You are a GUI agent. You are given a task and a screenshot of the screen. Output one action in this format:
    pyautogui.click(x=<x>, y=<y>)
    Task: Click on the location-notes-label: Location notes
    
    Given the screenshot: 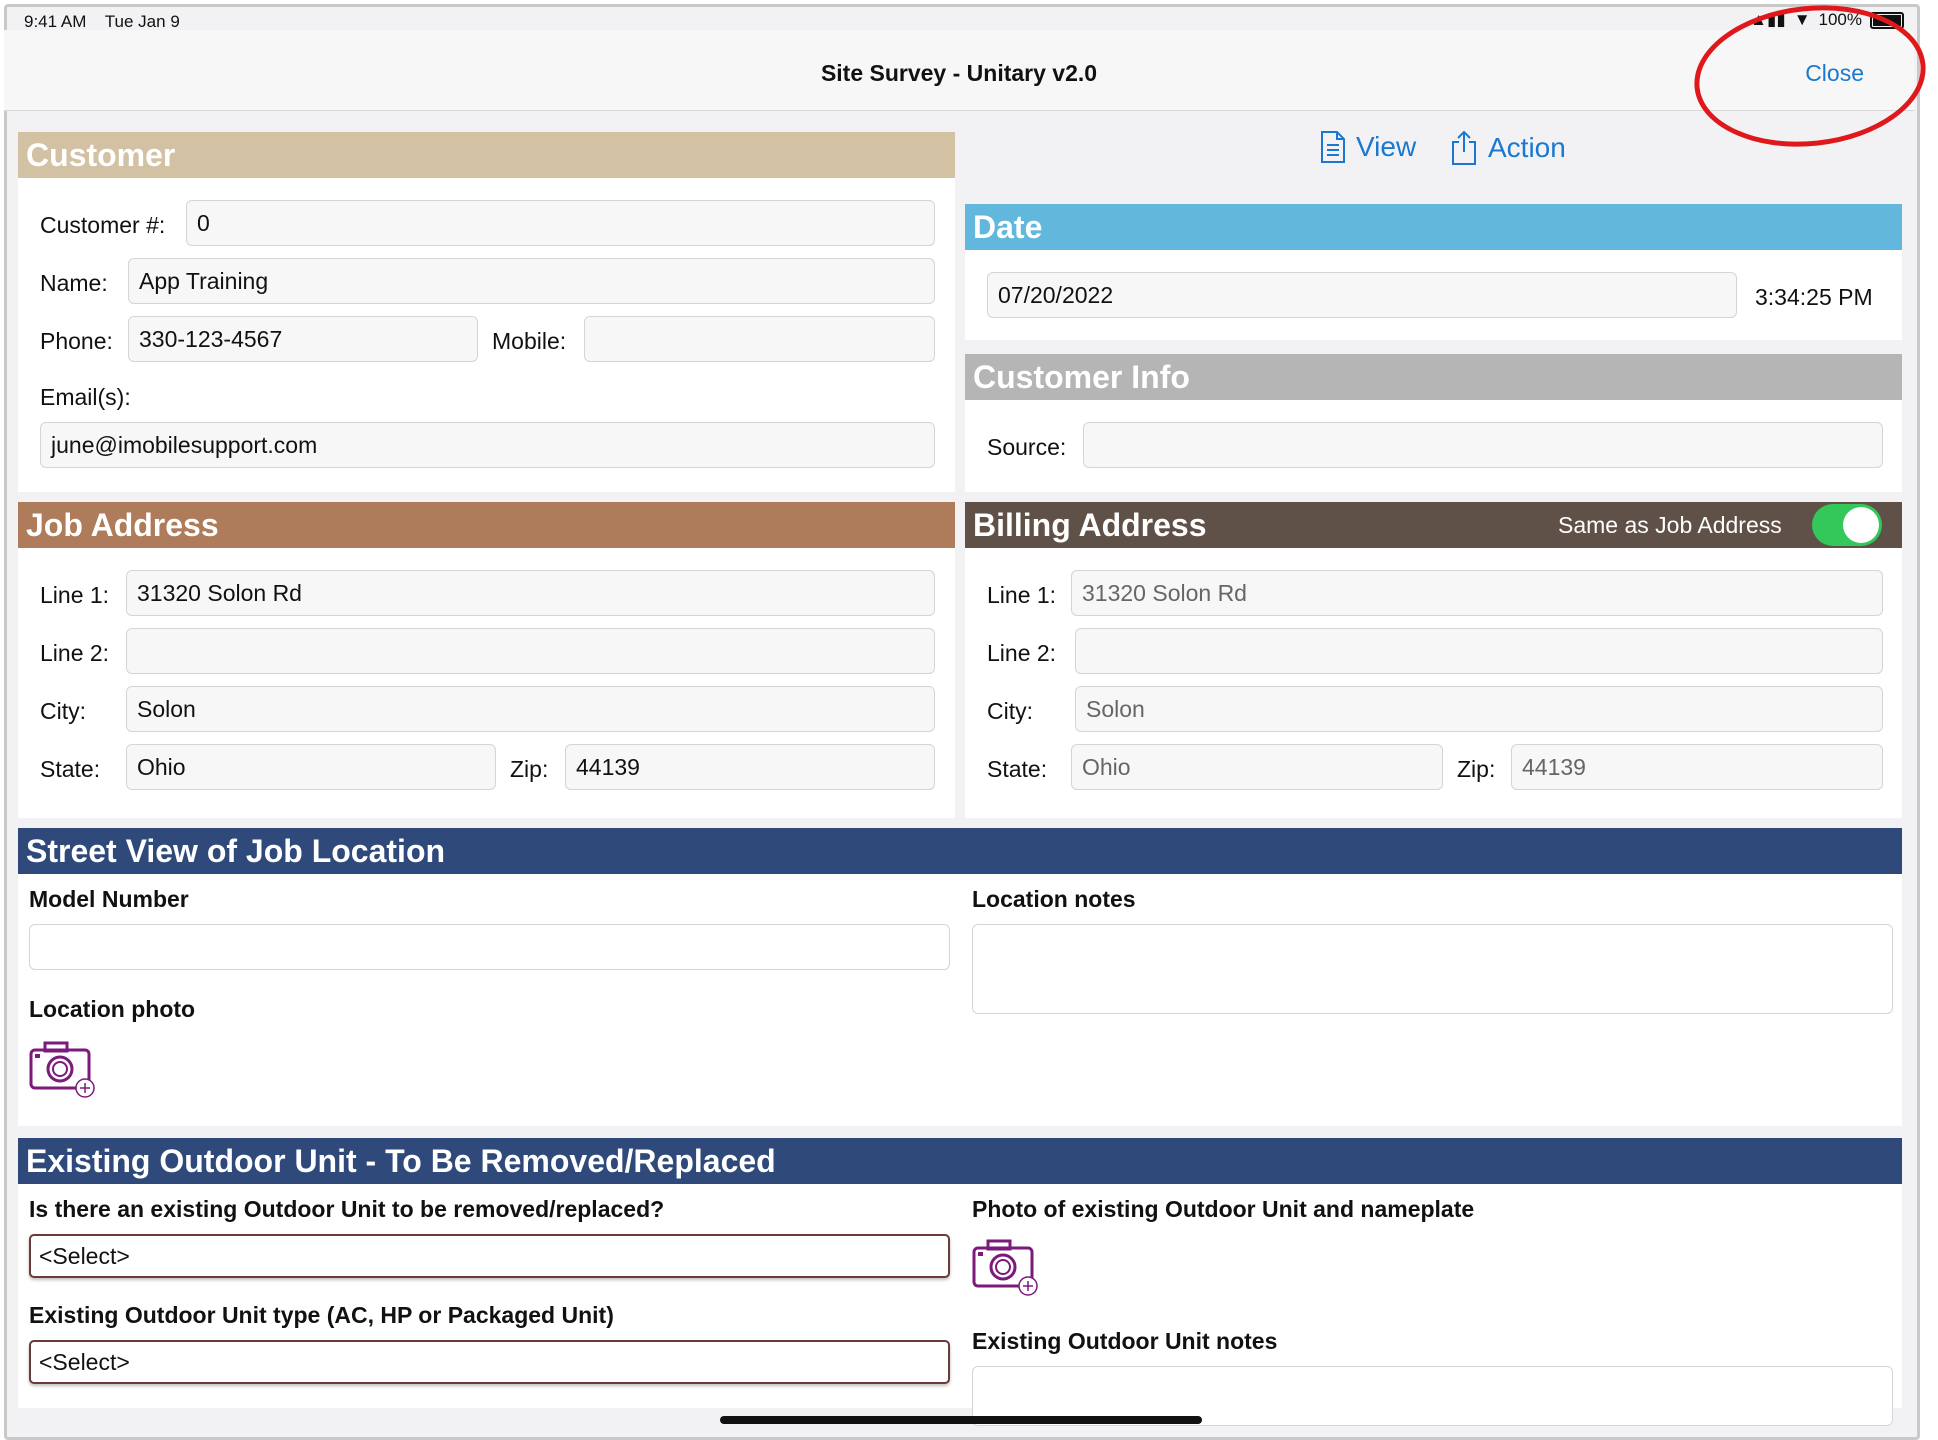 What is the action you would take?
    pyautogui.click(x=1054, y=899)
    